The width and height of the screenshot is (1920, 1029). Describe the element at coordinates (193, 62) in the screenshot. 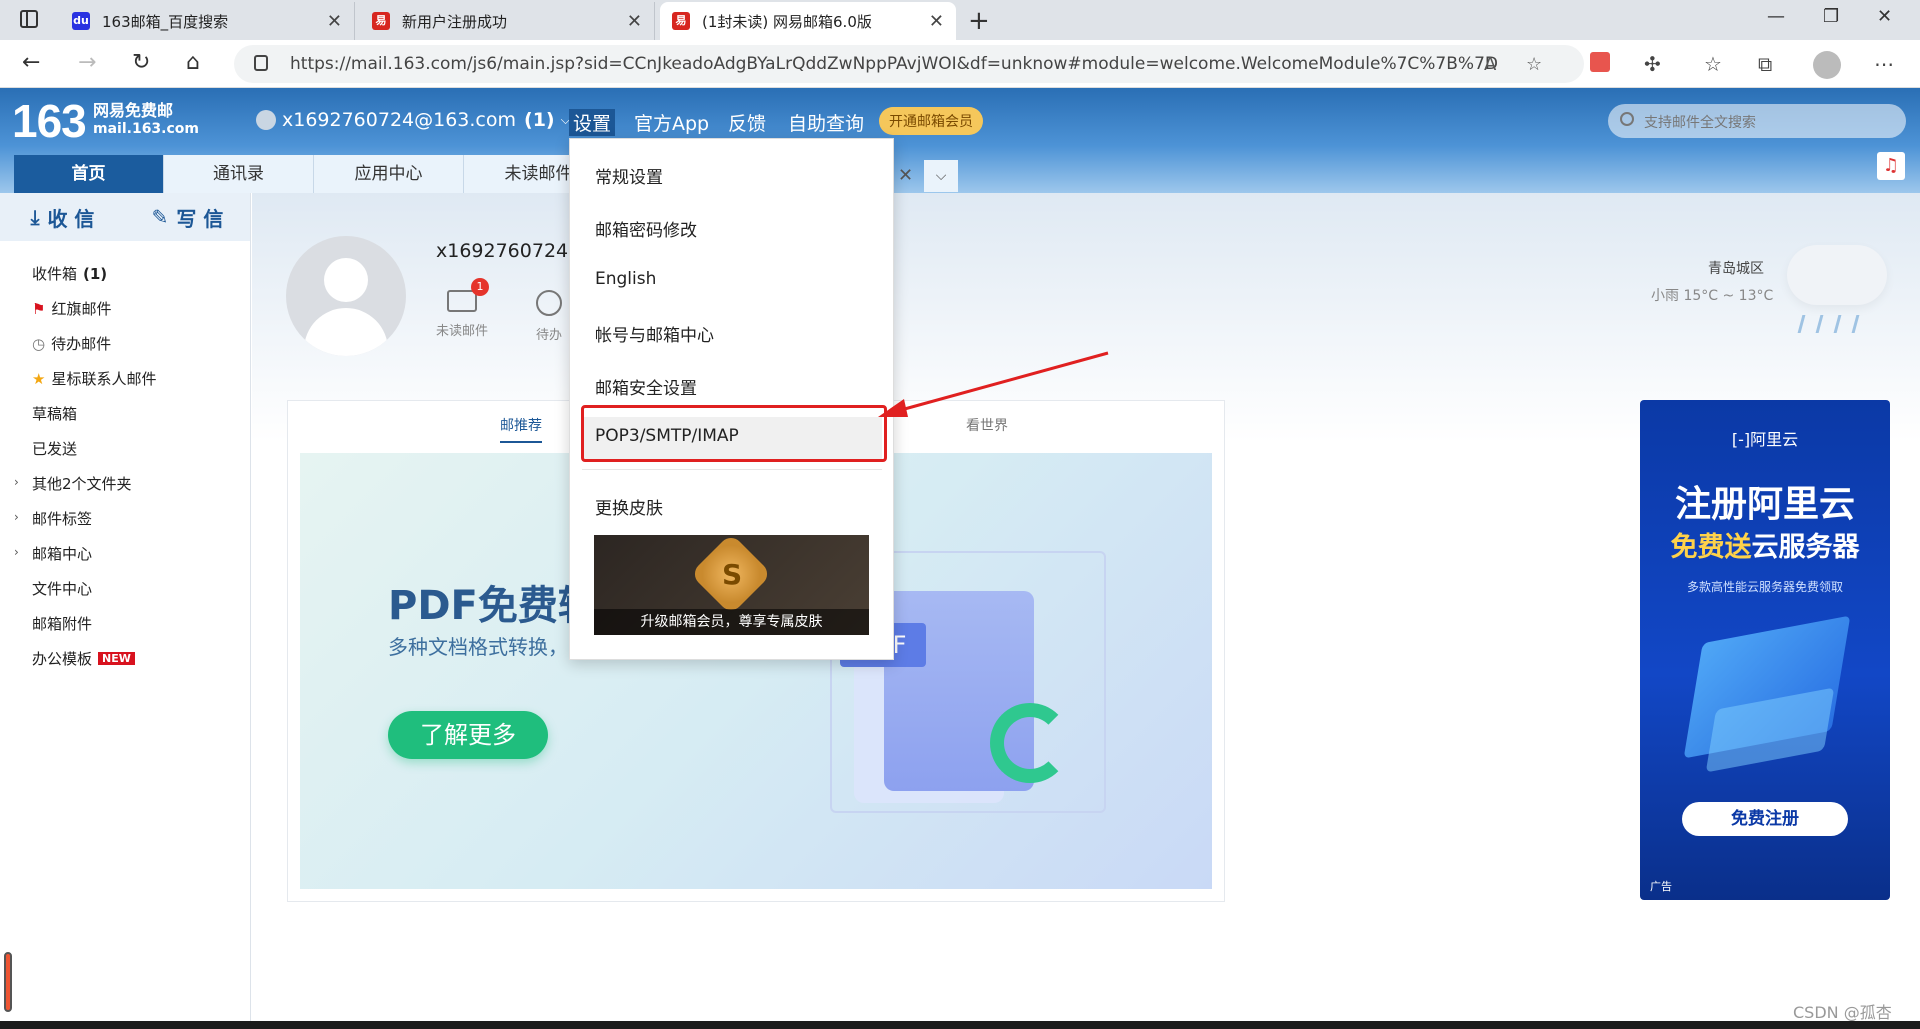

I see `home-icon: ⌂` at that location.